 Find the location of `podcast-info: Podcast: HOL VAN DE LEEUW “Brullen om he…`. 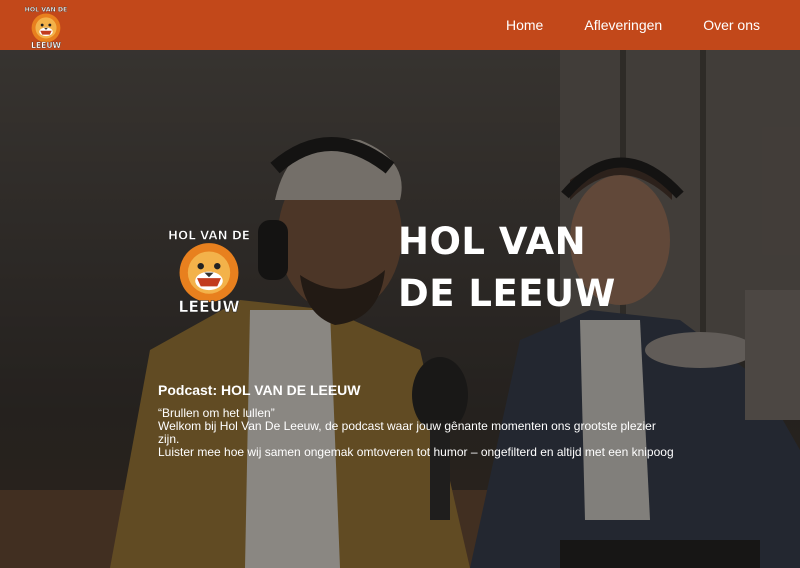

podcast-info: Podcast: HOL VAN DE LEEUW “Brullen om he… is located at coordinates (418, 420).